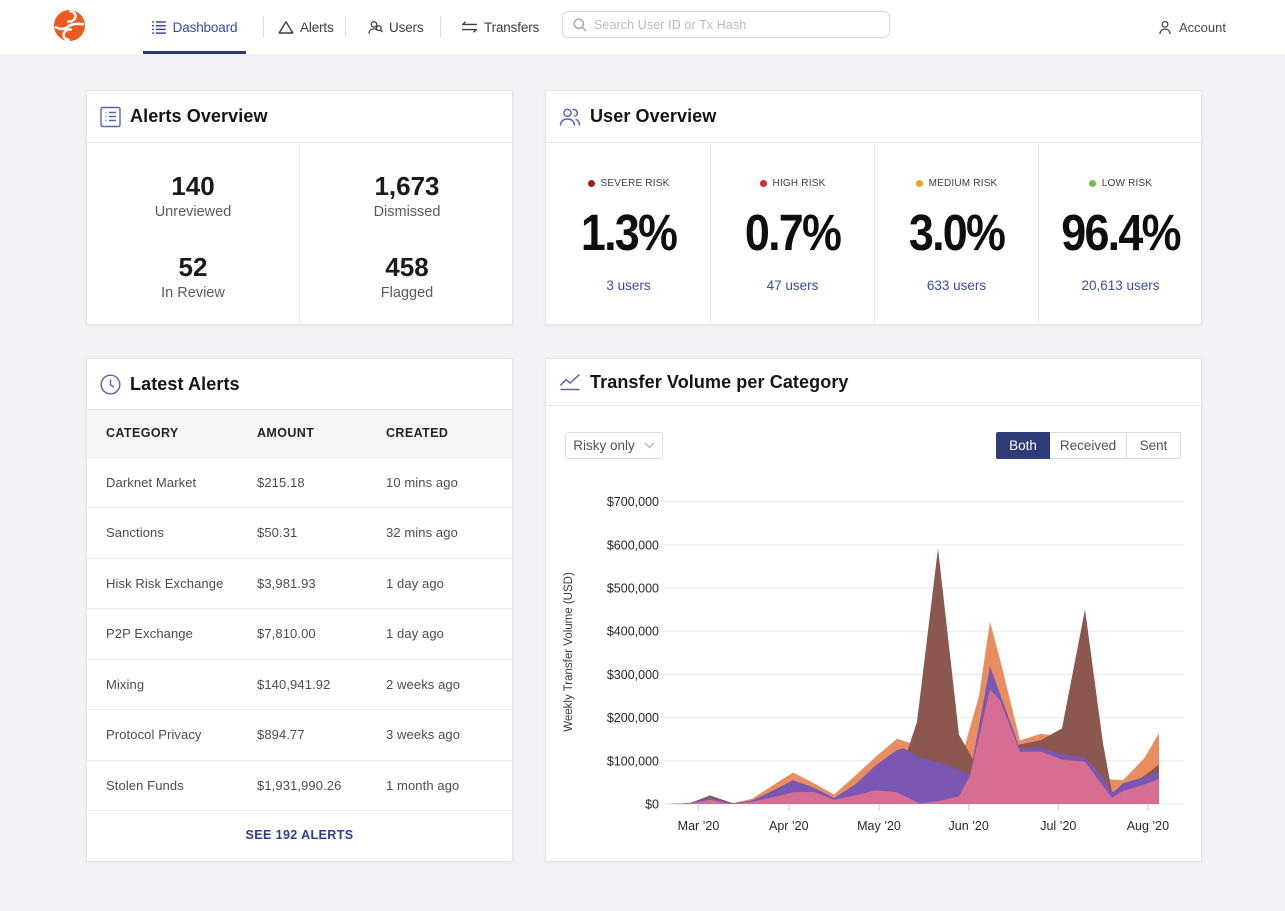 The height and width of the screenshot is (911, 1285). I want to click on svg-text: Apr ’20, so click(789, 826).